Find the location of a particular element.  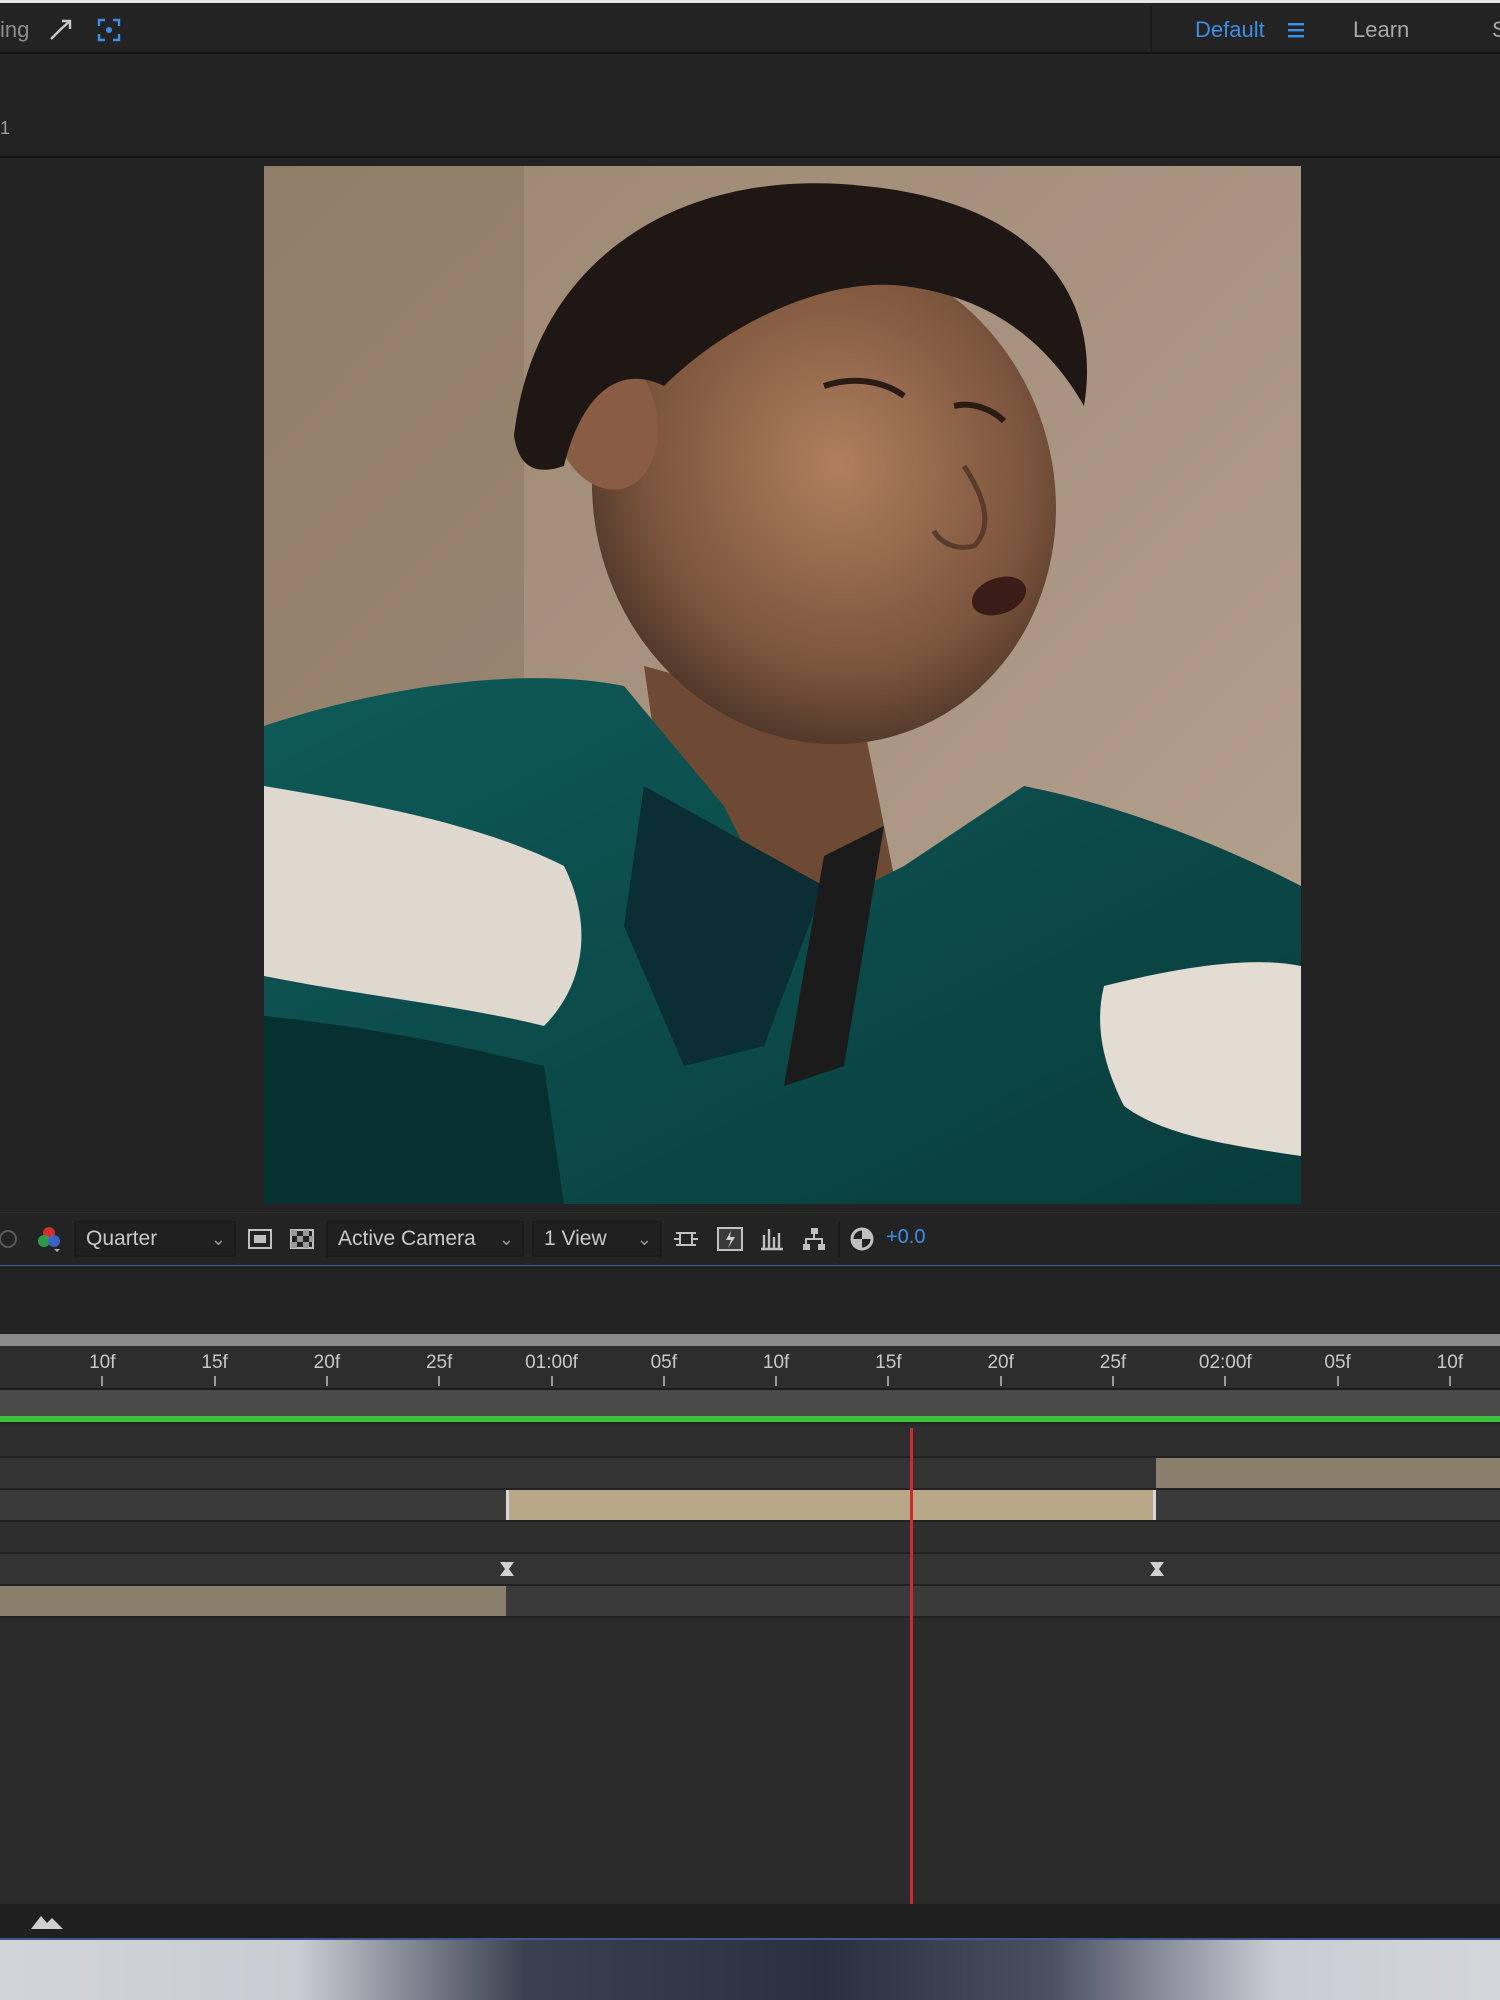

timeline-header is located at coordinates (750, 1300).